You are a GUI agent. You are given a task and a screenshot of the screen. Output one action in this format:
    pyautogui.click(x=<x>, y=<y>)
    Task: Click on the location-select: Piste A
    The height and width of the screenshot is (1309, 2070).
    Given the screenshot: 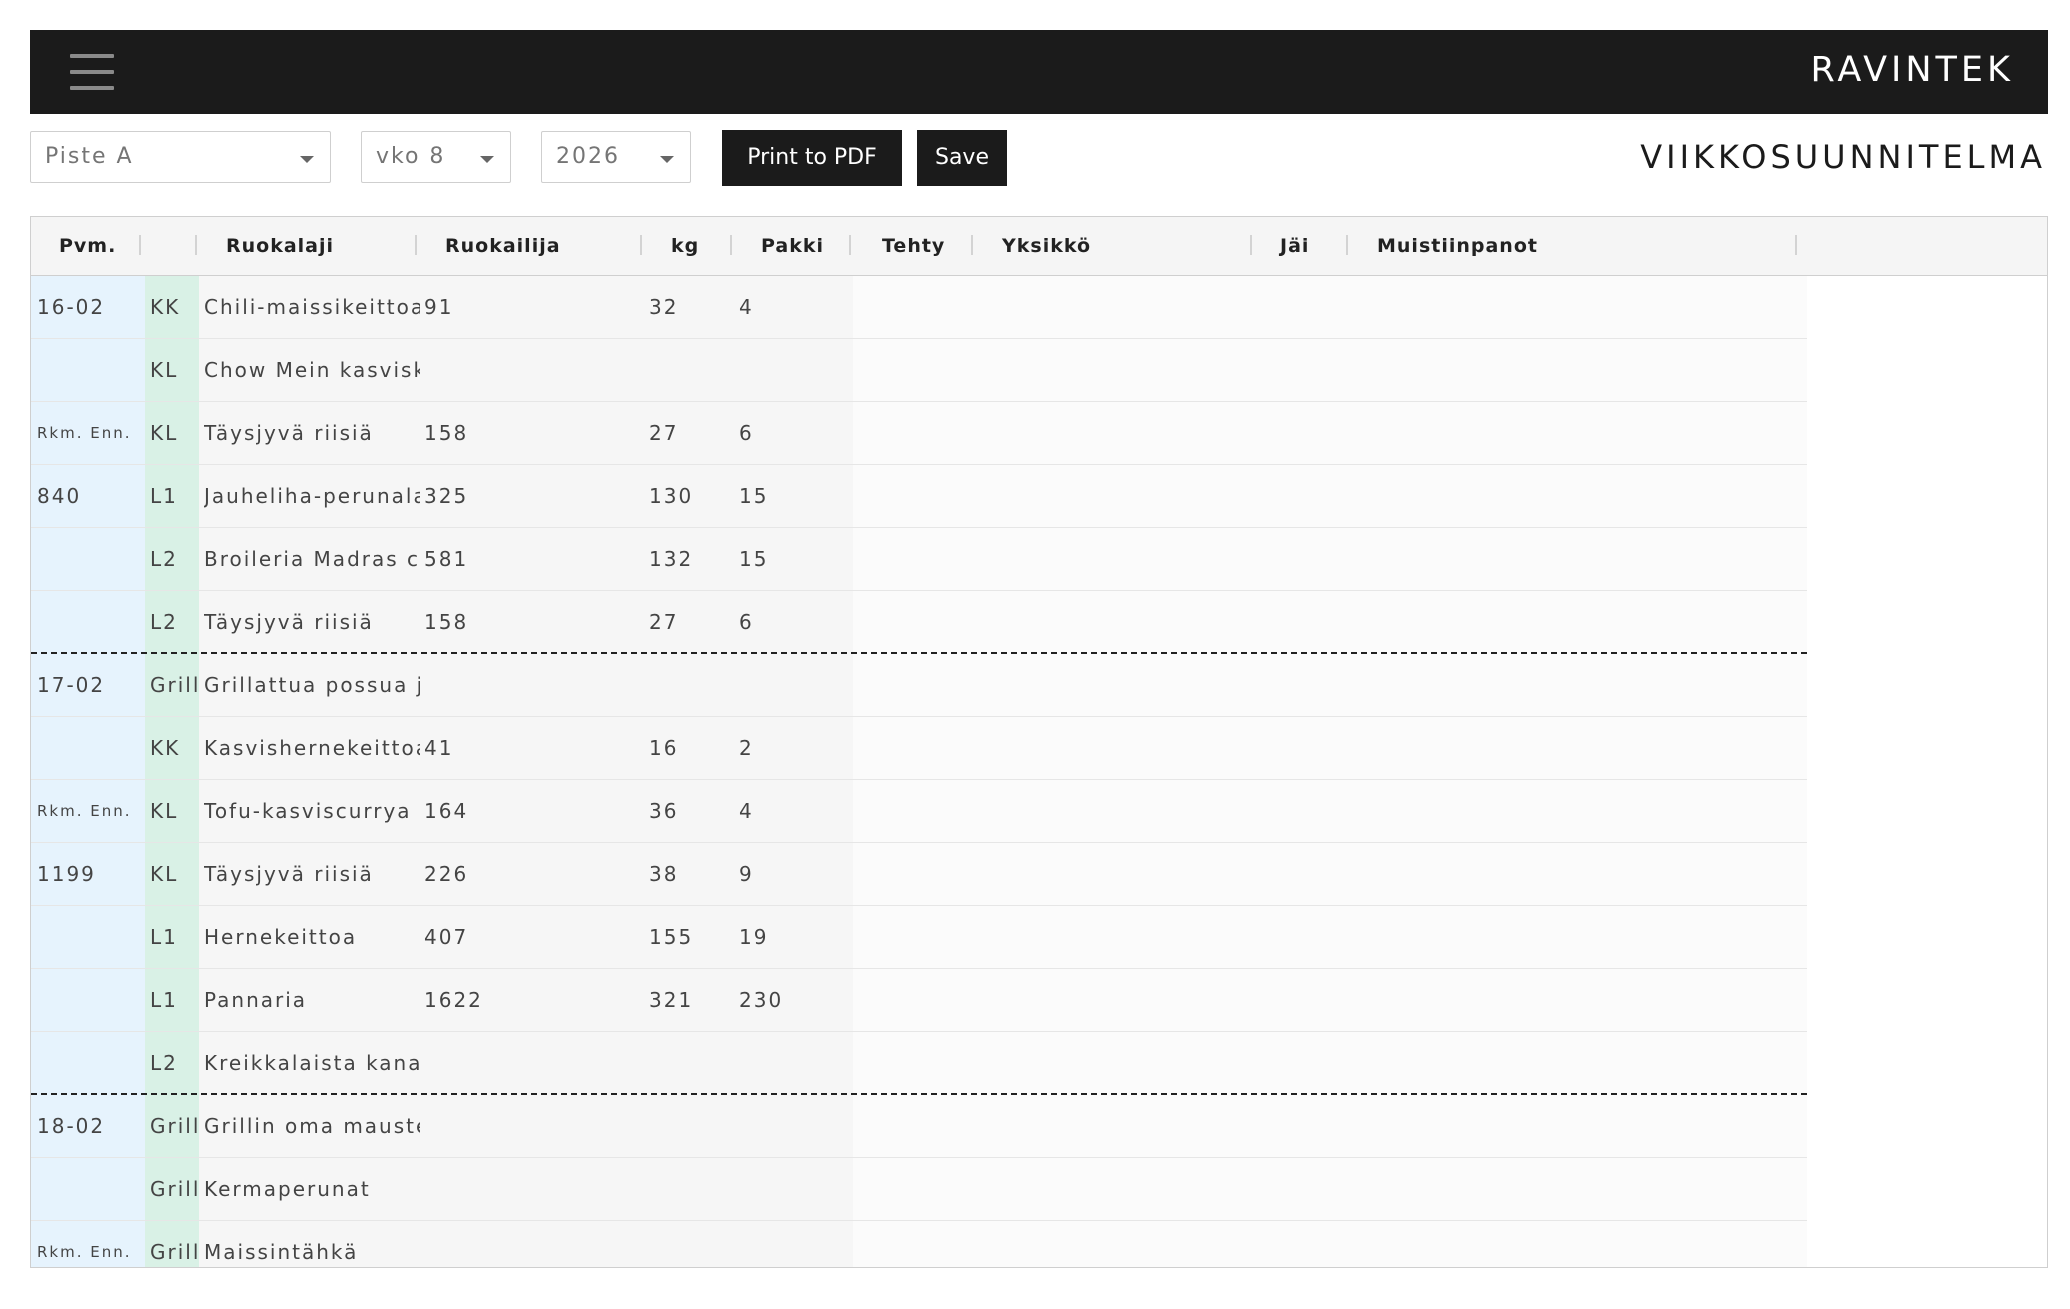 What is the action you would take?
    pyautogui.click(x=180, y=157)
    